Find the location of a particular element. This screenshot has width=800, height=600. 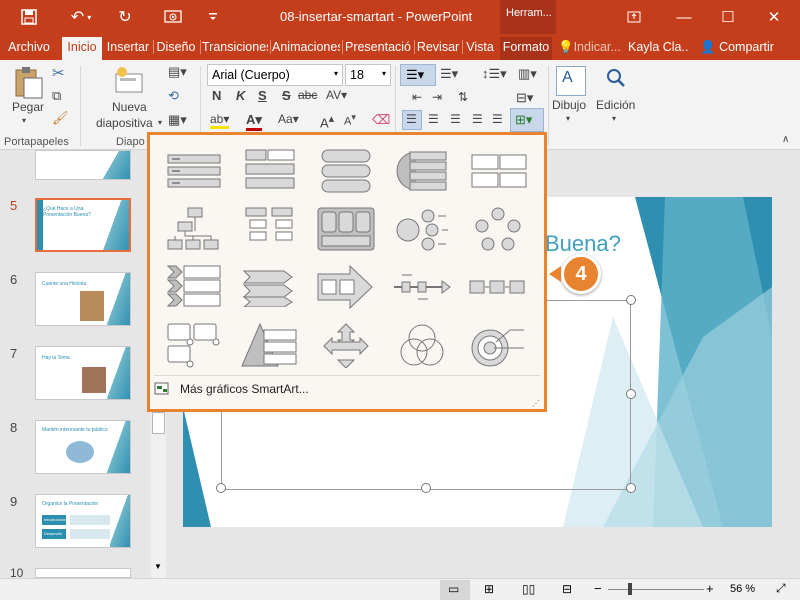

editing-dropdown-icon: ▾ is located at coordinates (614, 118).